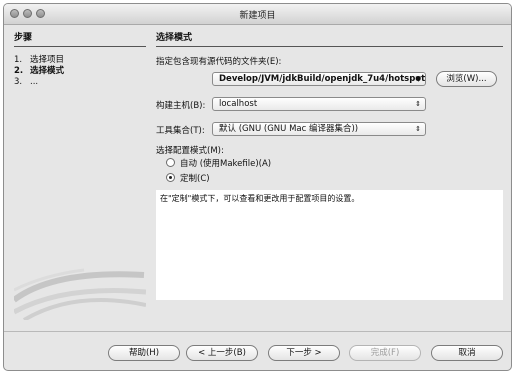 The image size is (515, 374). Describe the element at coordinates (238, 104) in the screenshot. I see `host-value: localhost` at that location.